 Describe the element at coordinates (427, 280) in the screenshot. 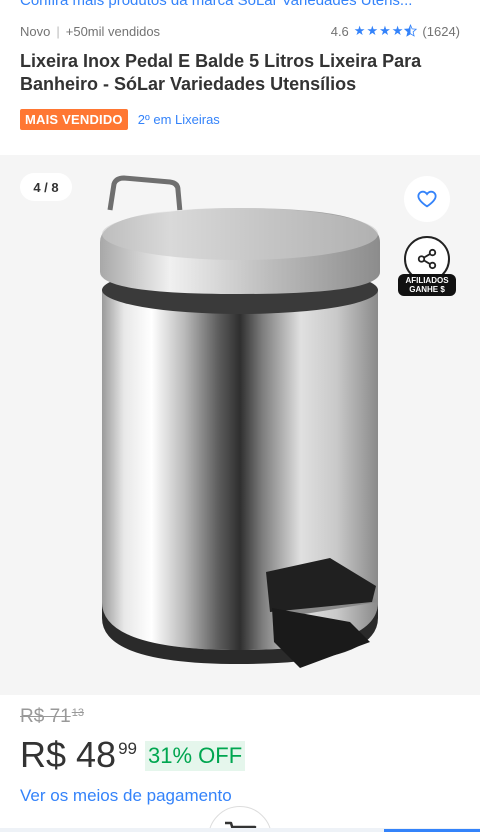

I see `affiliate-line1: AFILIADOS` at that location.